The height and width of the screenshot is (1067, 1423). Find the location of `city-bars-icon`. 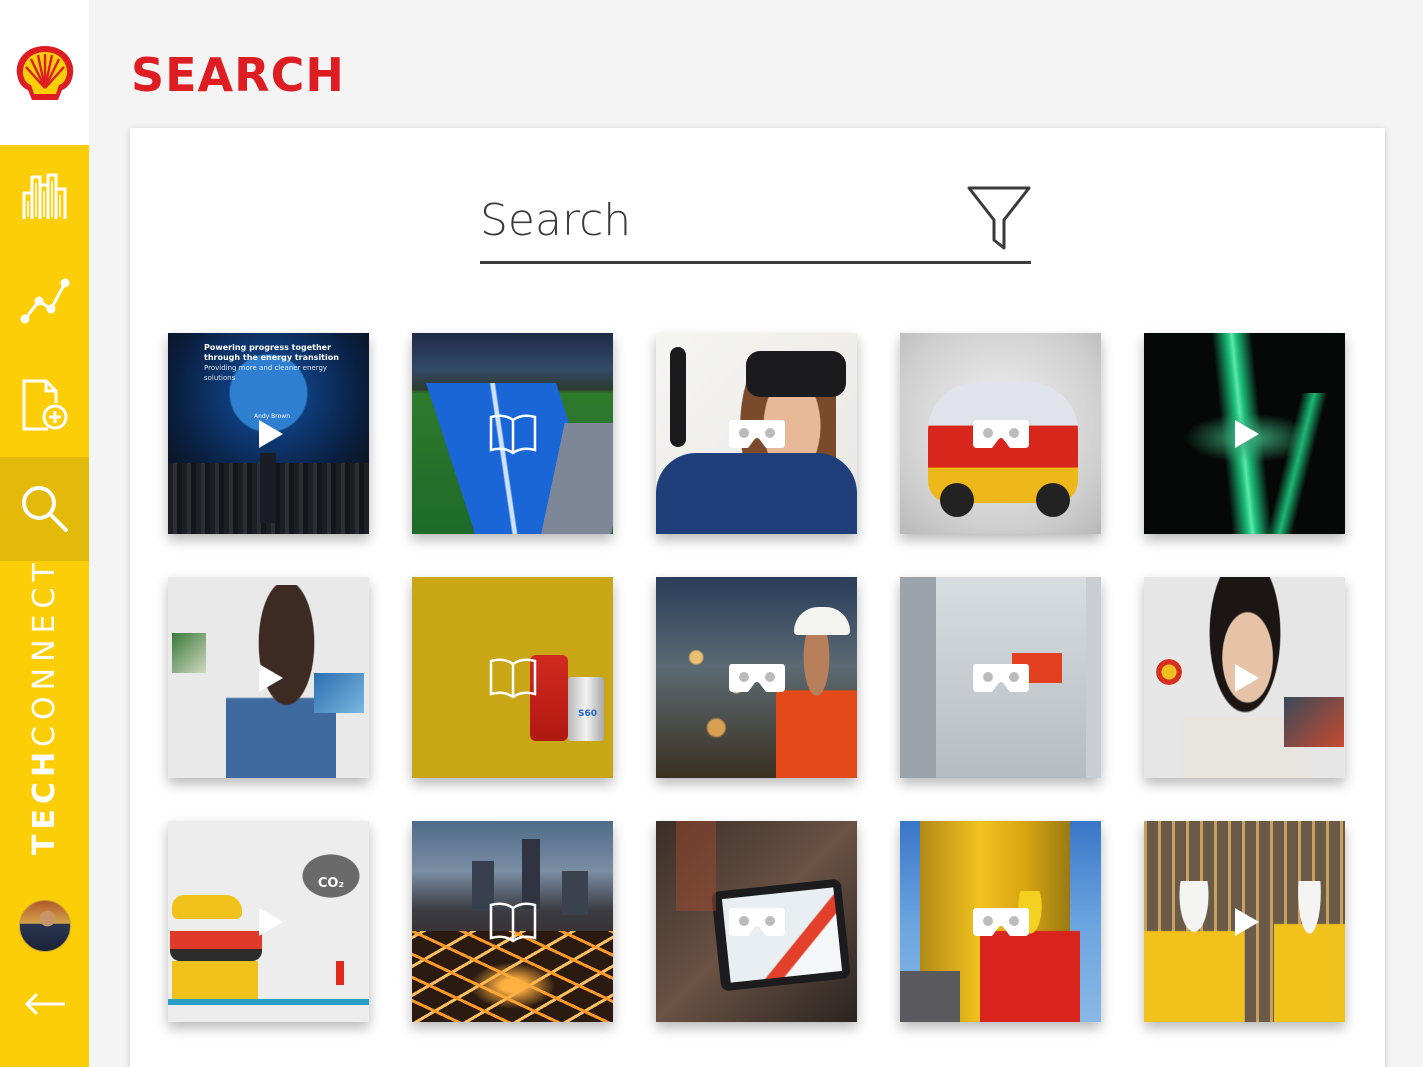

city-bars-icon is located at coordinates (44, 196).